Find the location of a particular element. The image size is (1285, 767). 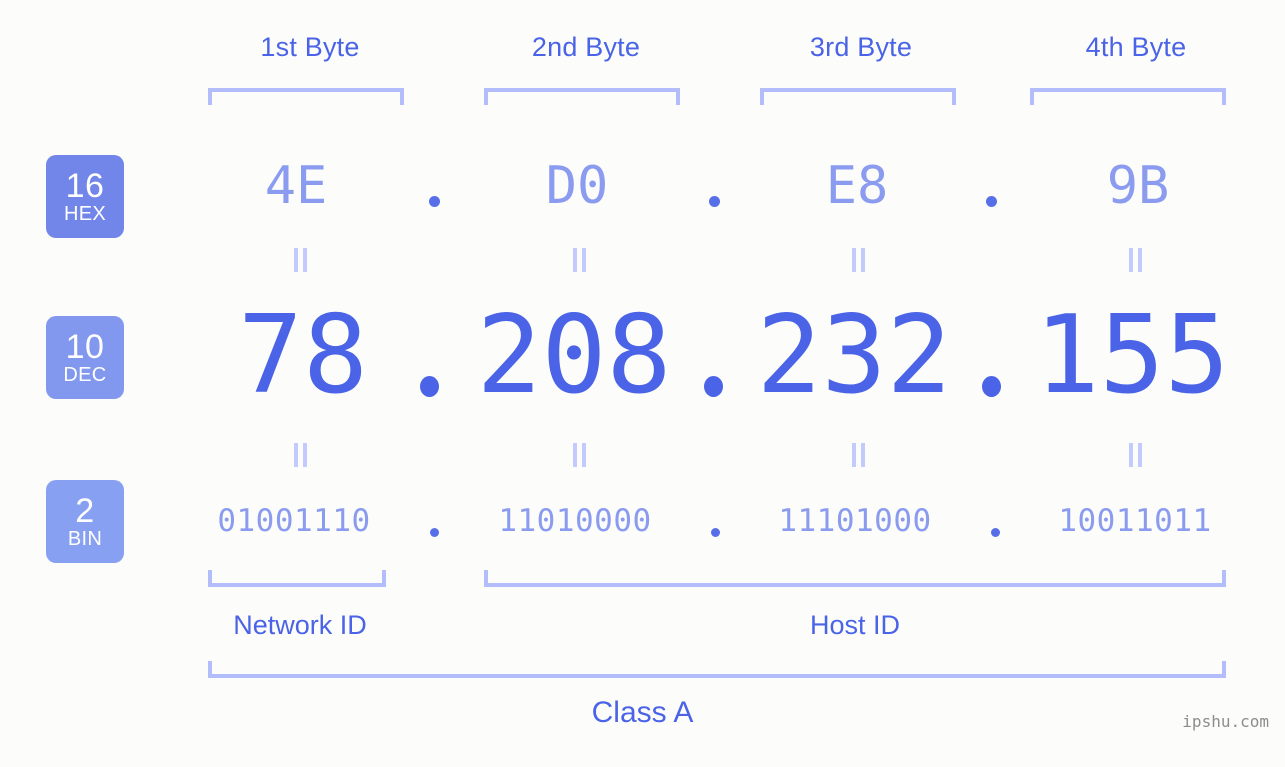

bin-value-row: 01001110 11010000 11101000 10011011 is located at coordinates (642, 523).